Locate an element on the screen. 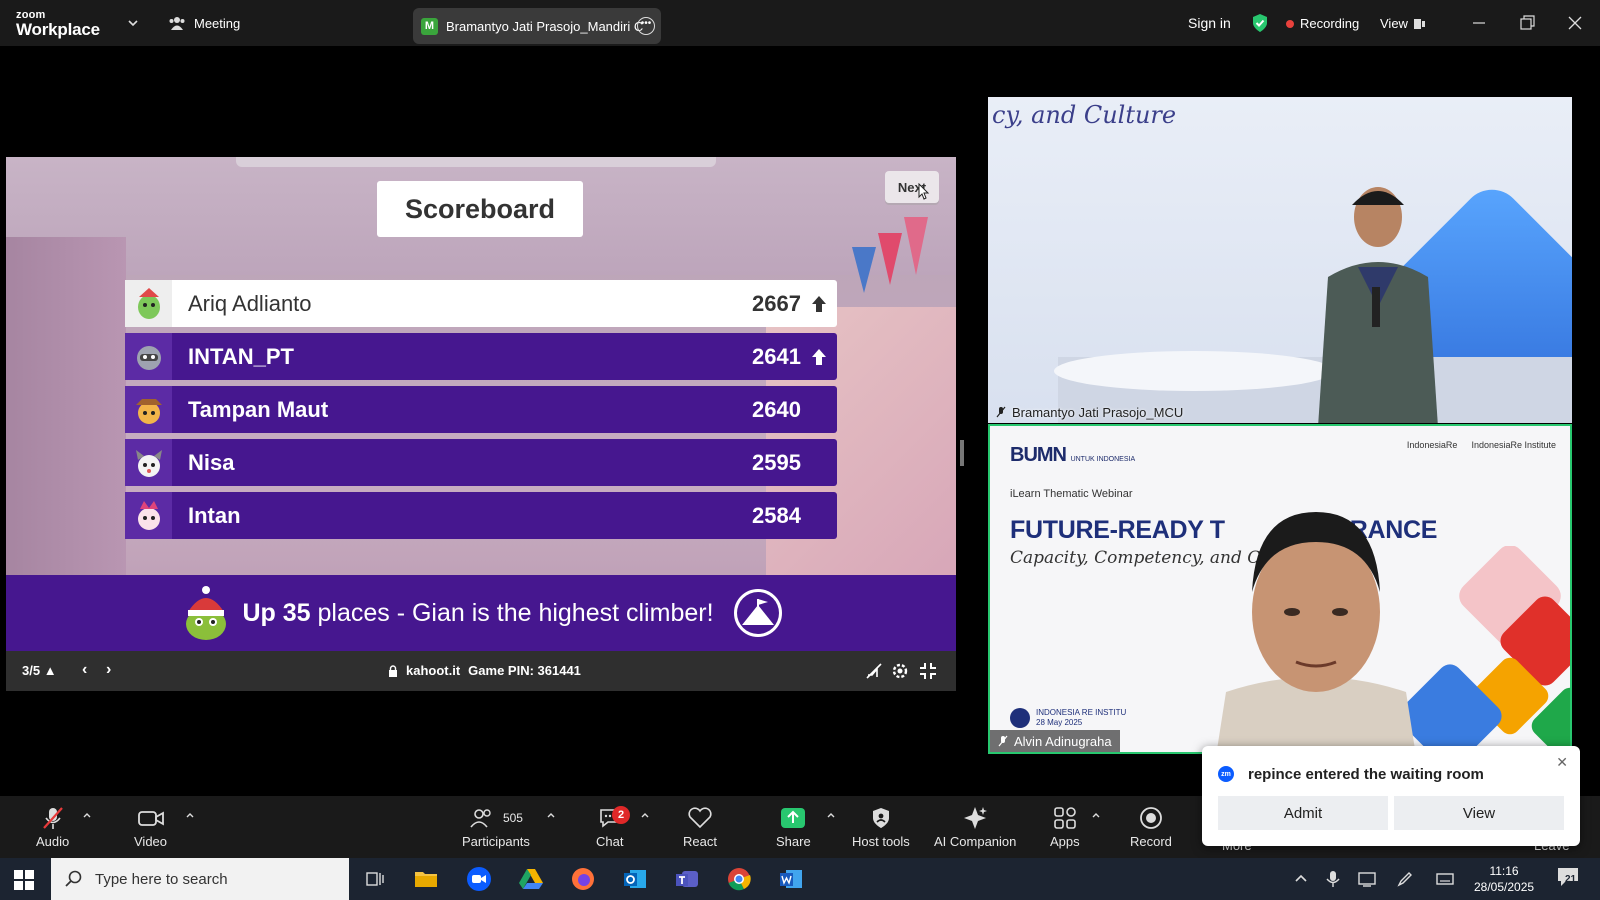 Image resolution: width=1600 pixels, height=900 pixels. chevron-down-icon is located at coordinates (133, 23).